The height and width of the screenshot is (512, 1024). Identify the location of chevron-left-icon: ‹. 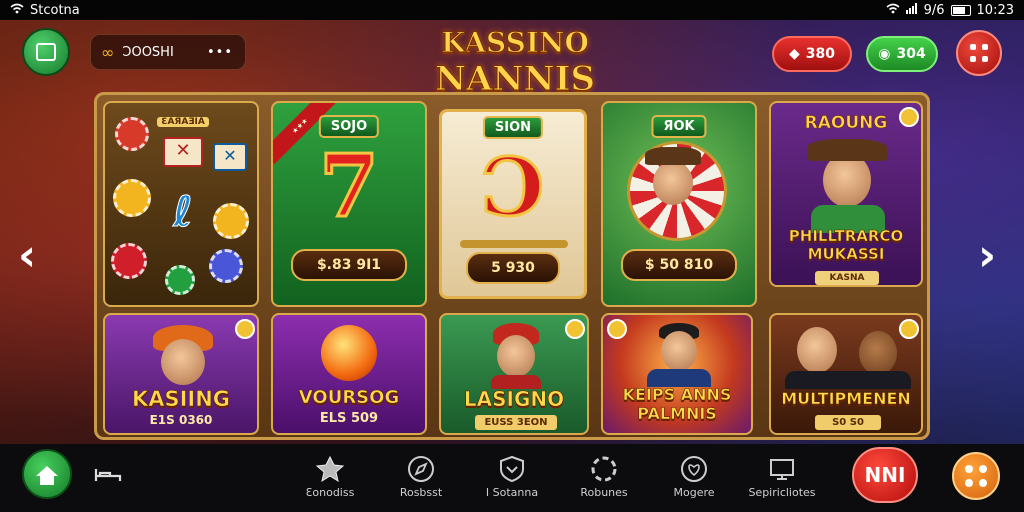
(27, 256).